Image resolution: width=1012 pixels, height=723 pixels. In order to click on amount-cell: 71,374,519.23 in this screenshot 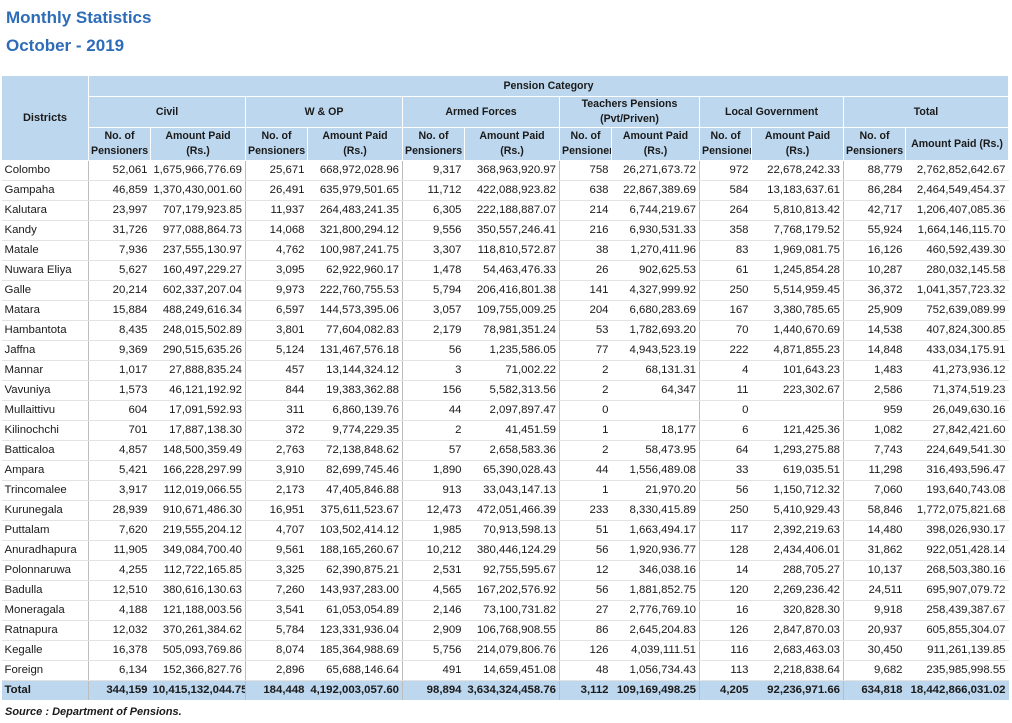, I will do `click(957, 390)`.